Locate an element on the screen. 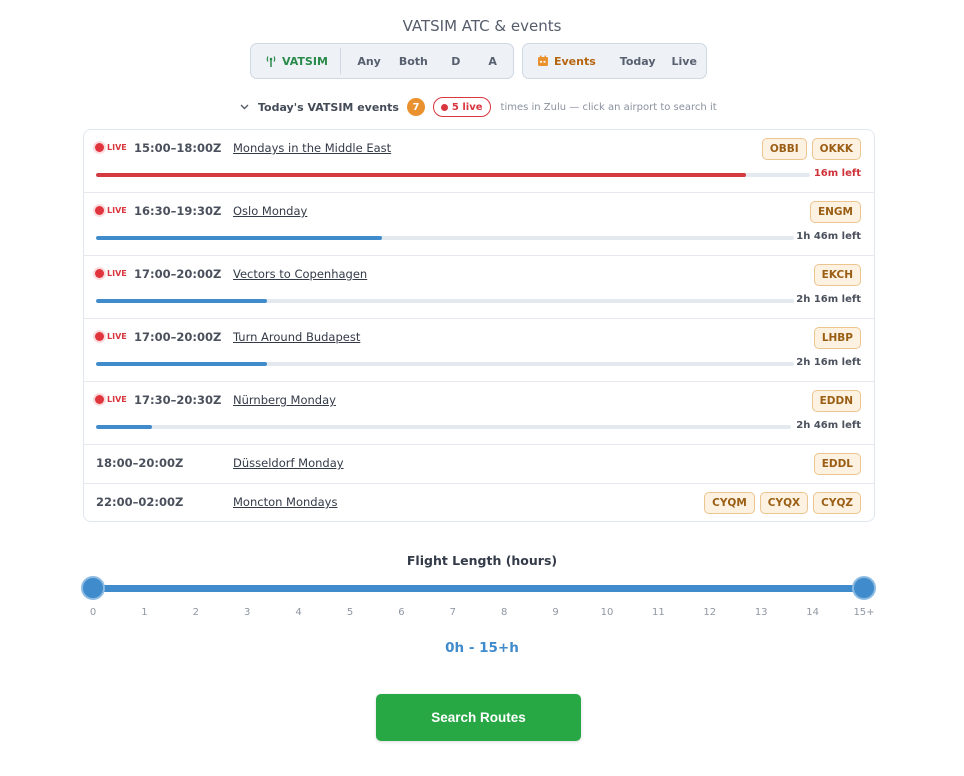 This screenshot has height=776, width=964. slider-tick-label: 5 is located at coordinates (350, 612).